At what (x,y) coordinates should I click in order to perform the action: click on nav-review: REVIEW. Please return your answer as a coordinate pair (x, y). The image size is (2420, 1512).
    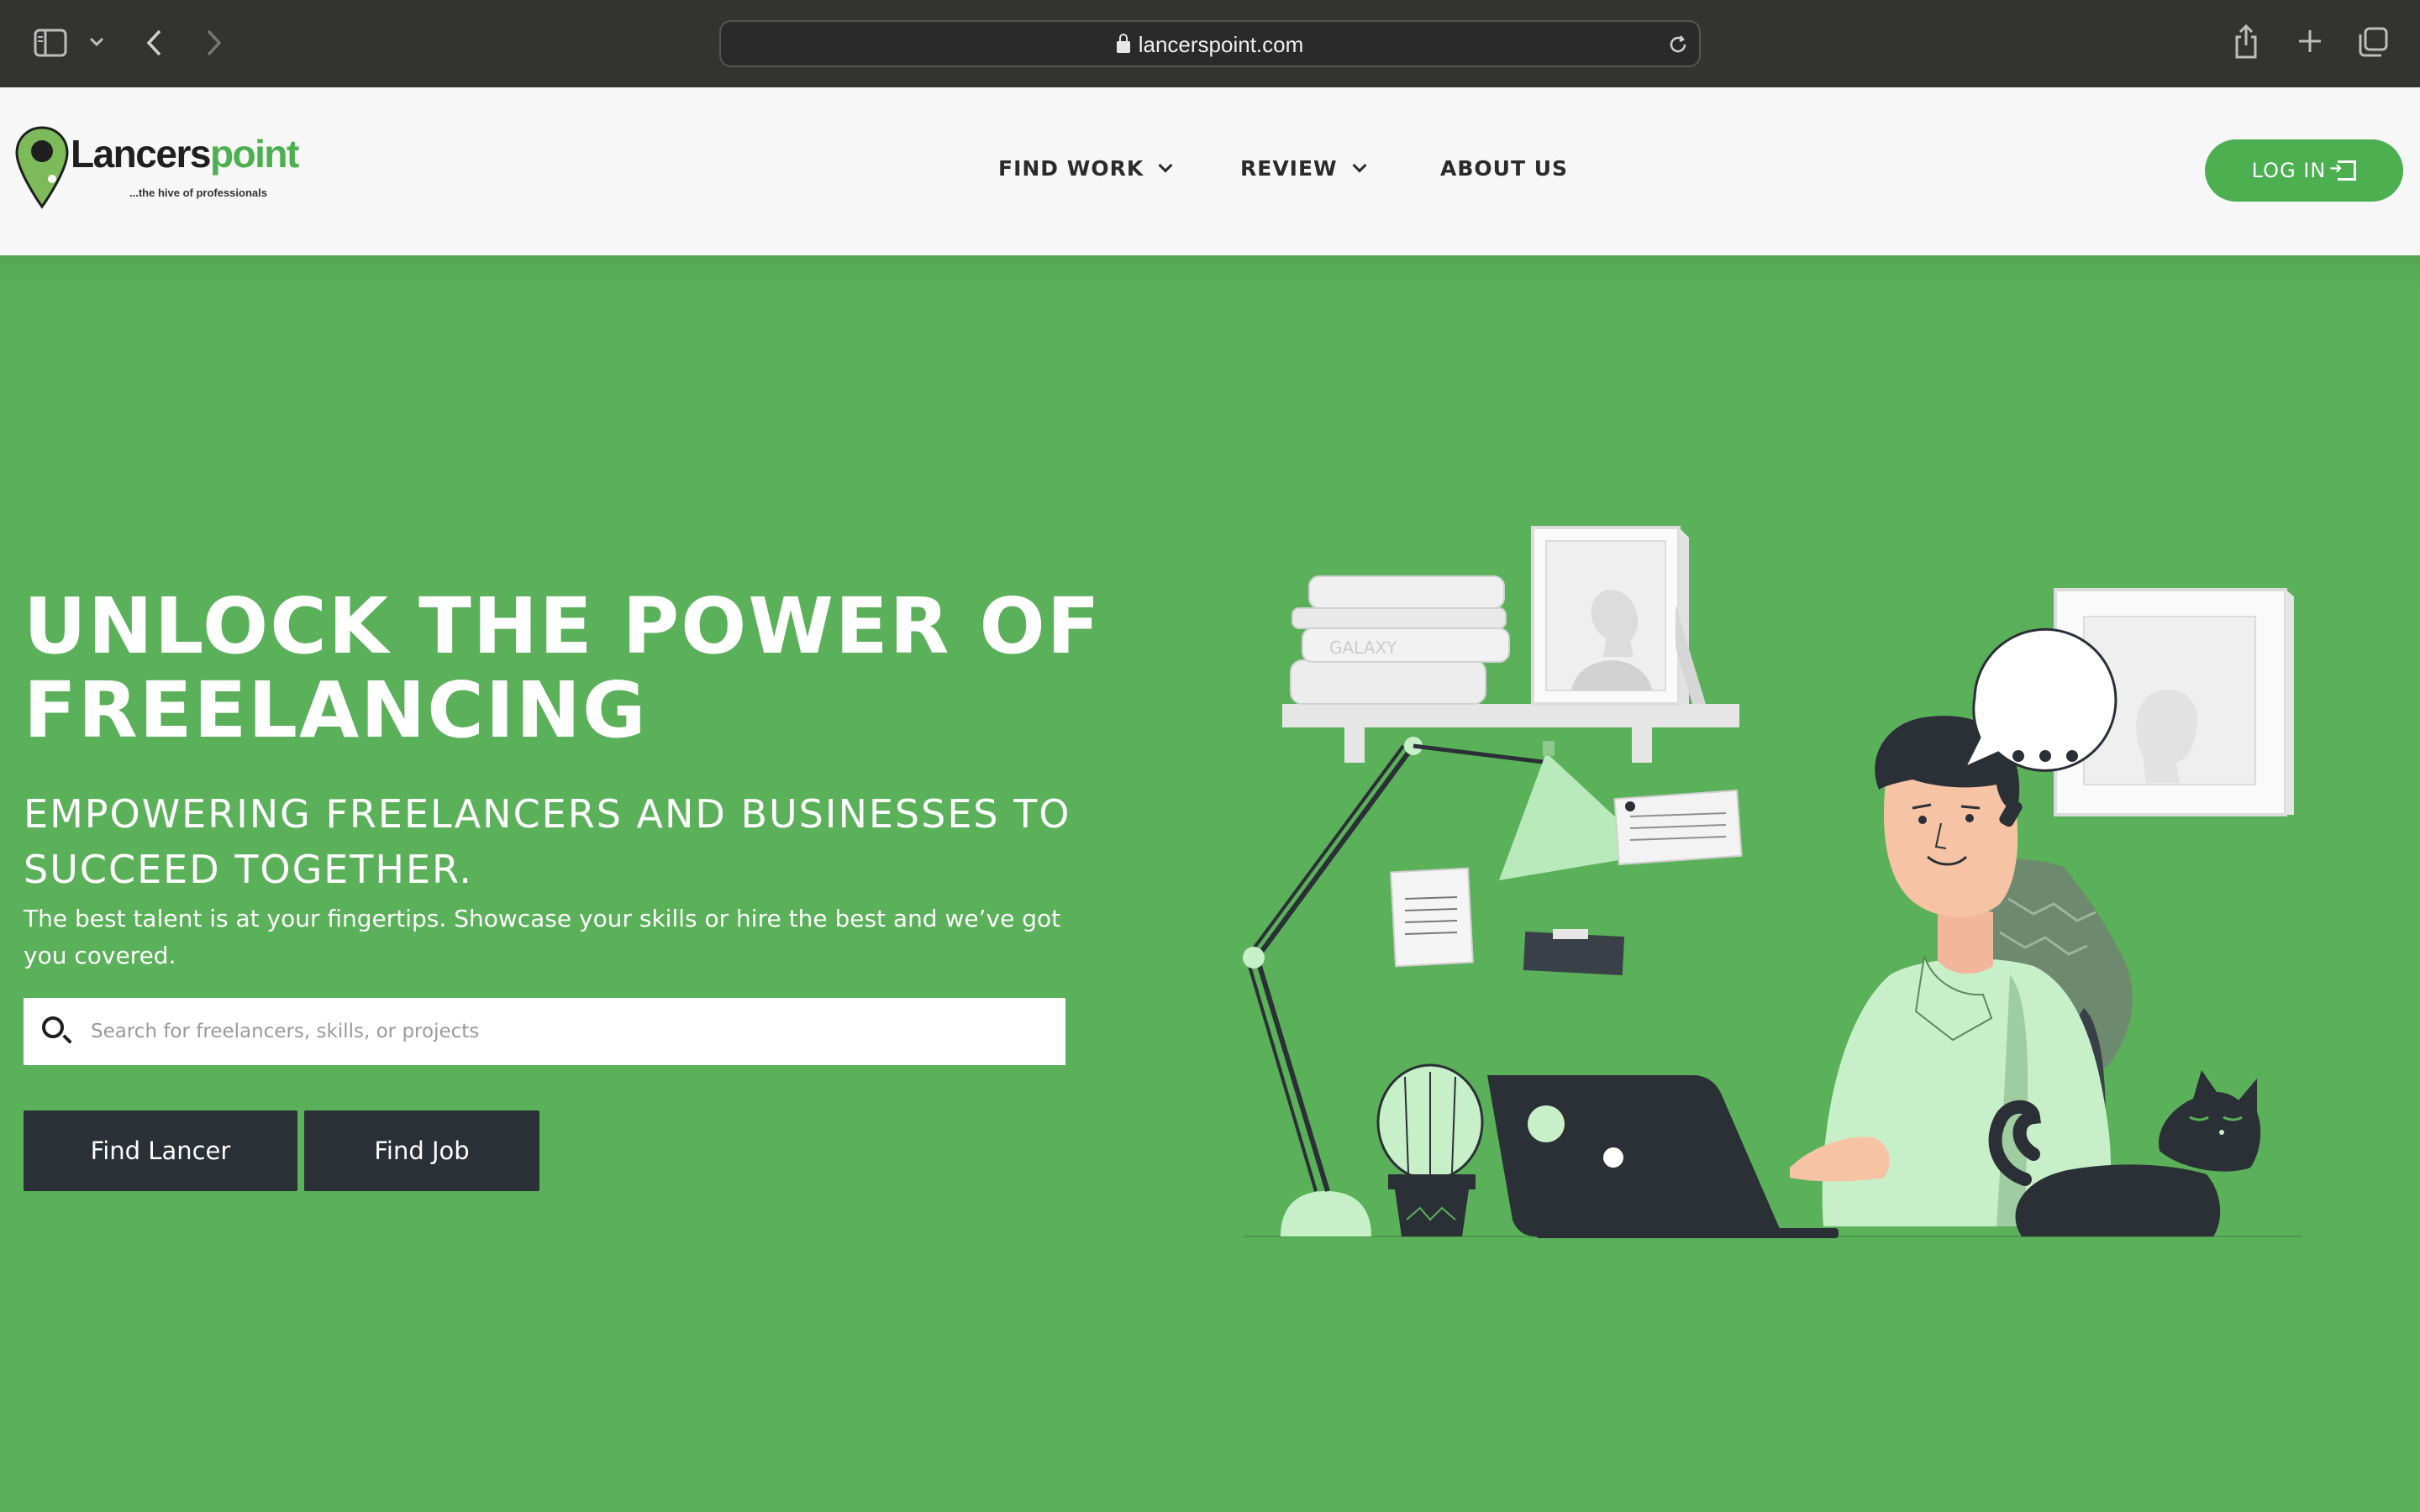
    Looking at the image, I should click on (1303, 168).